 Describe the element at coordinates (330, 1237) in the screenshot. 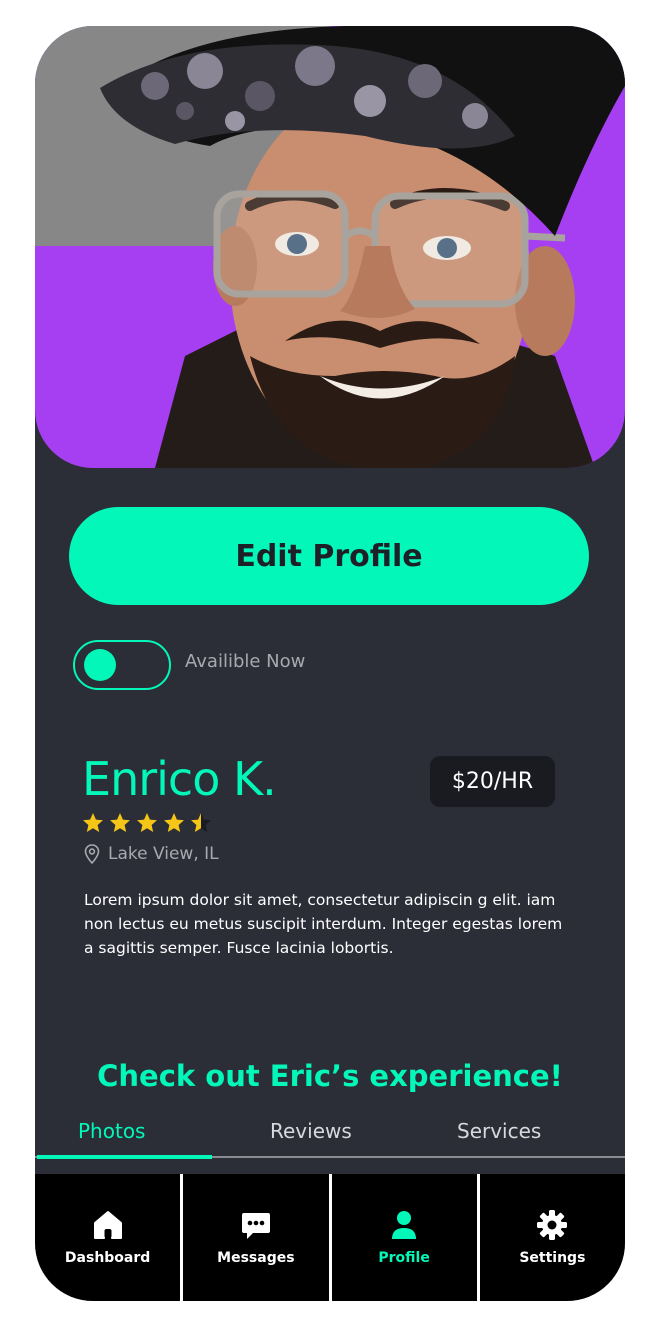

I see `bottom-navigation: Dashboard Messages Profile Settings` at that location.